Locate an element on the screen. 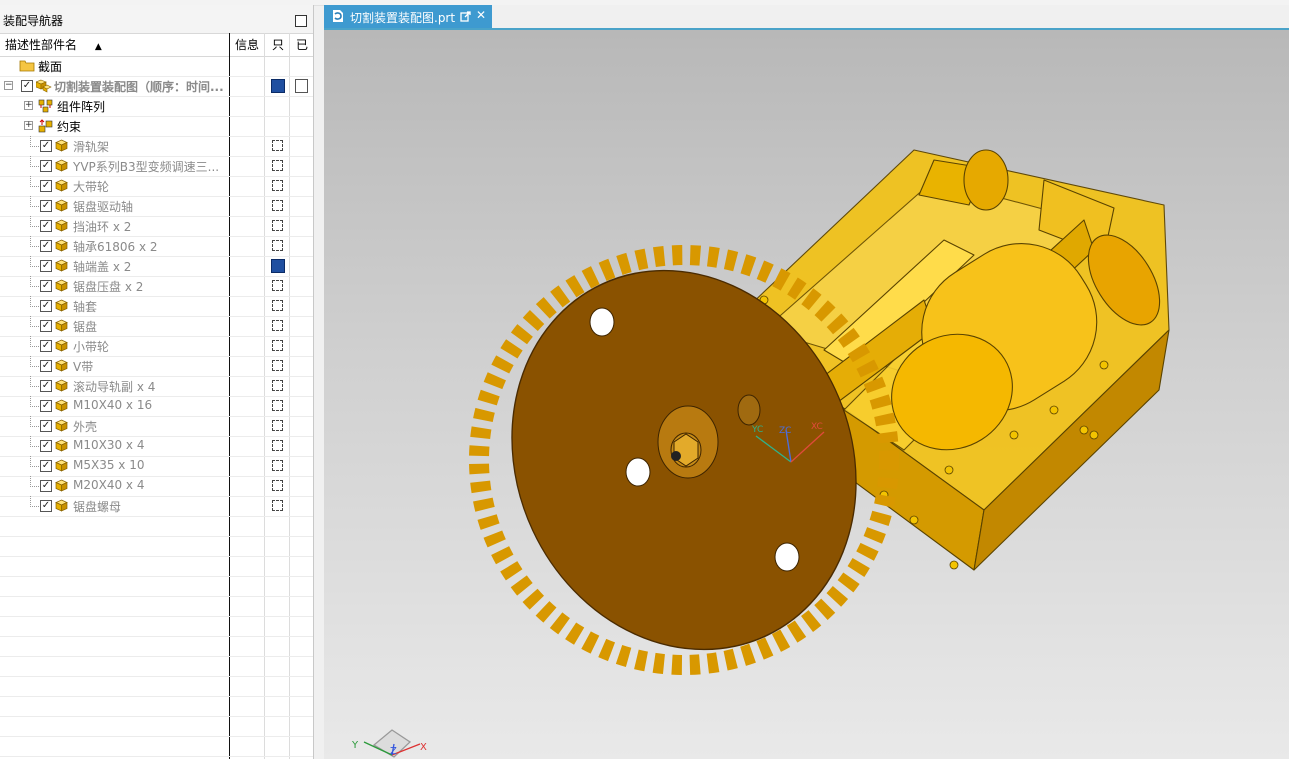 This screenshot has height=759, width=1289. tree-row-label: 轴端盖 x 2 is located at coordinates (102, 267).